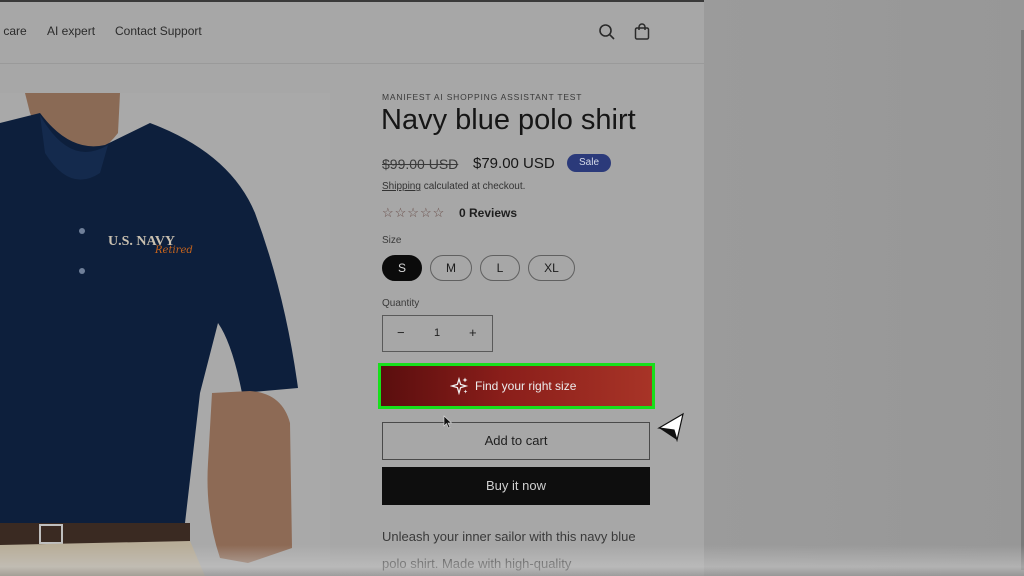  I want to click on shipping-note-text: calculated at checkout., so click(473, 186).